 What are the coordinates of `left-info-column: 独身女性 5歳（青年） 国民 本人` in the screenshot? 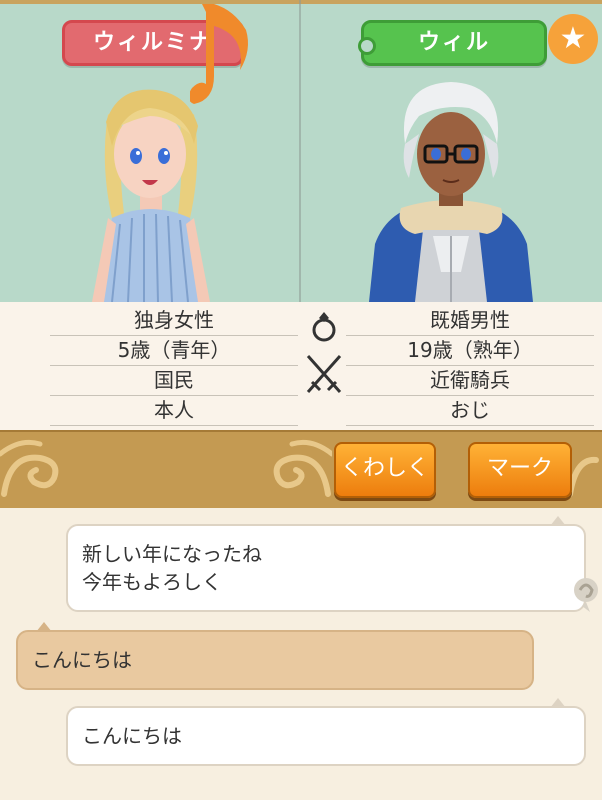 It's located at (174, 366).